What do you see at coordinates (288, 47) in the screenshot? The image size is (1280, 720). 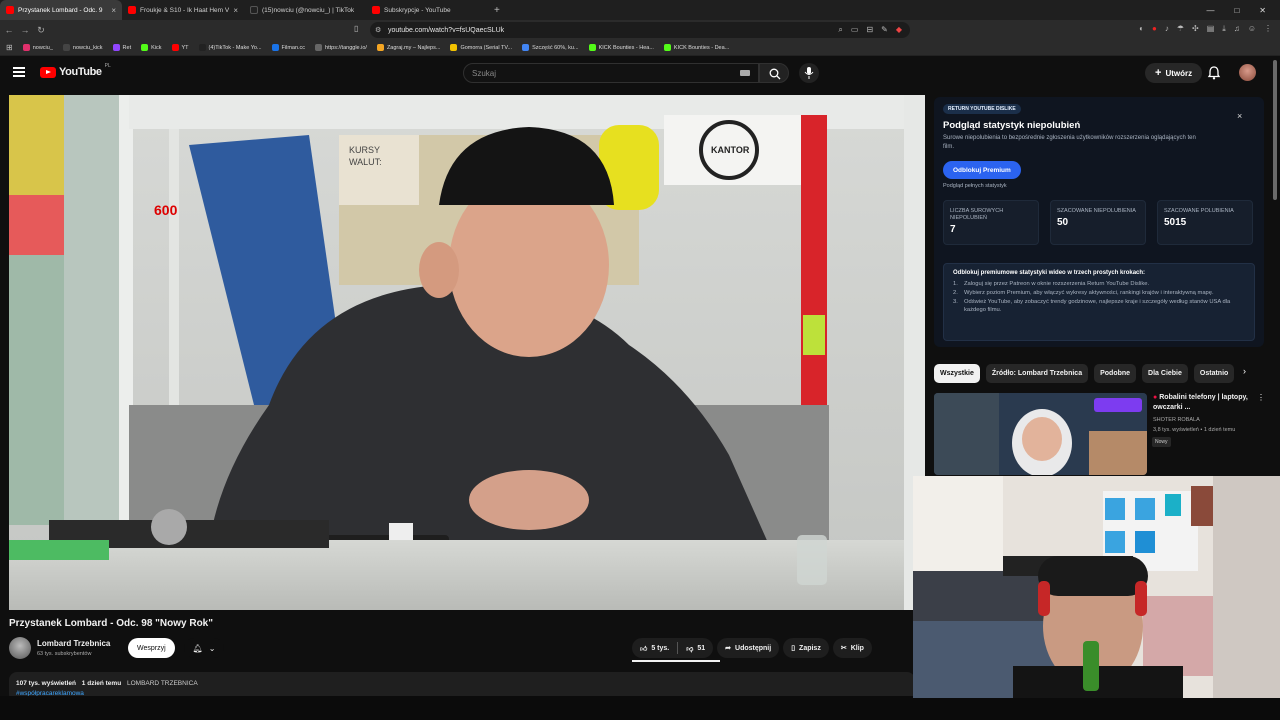 I see `bookmark-item: Filman.cc` at bounding box center [288, 47].